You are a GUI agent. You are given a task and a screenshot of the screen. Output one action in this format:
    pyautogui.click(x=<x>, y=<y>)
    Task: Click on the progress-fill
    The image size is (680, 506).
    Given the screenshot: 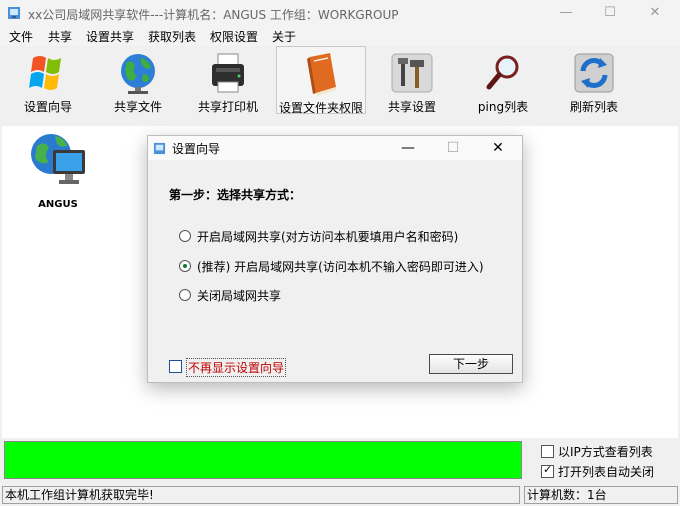 What is the action you would take?
    pyautogui.click(x=263, y=460)
    